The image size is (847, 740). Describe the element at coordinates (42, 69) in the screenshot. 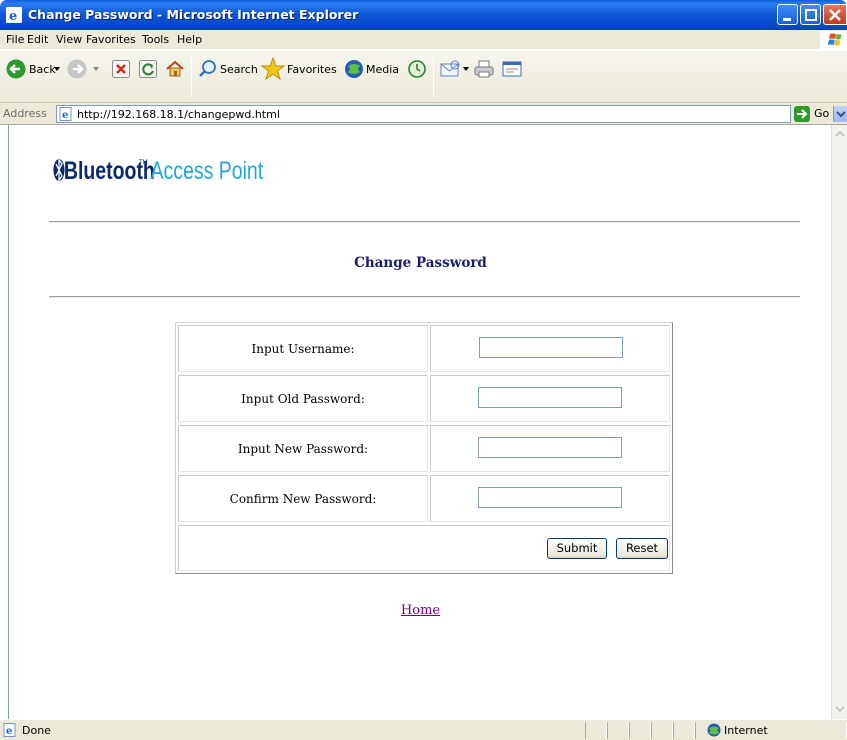

I see `back-label: Back` at that location.